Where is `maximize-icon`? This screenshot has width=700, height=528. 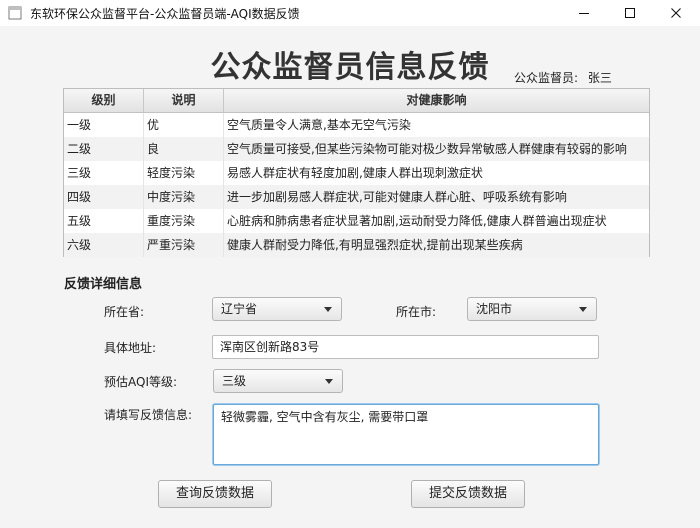
maximize-icon is located at coordinates (630, 13).